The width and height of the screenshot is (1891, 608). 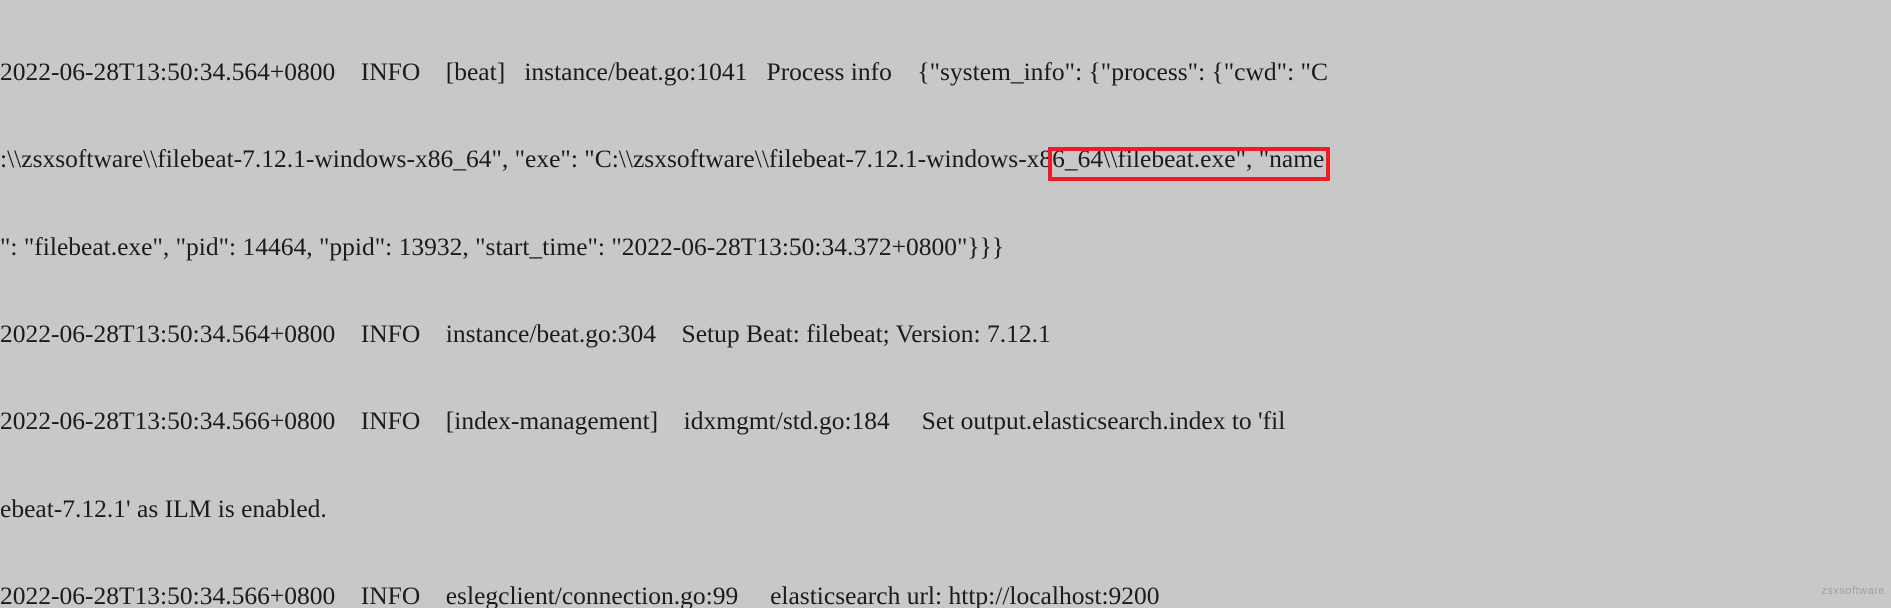 I want to click on console-cursor-row, so click(x=945, y=601).